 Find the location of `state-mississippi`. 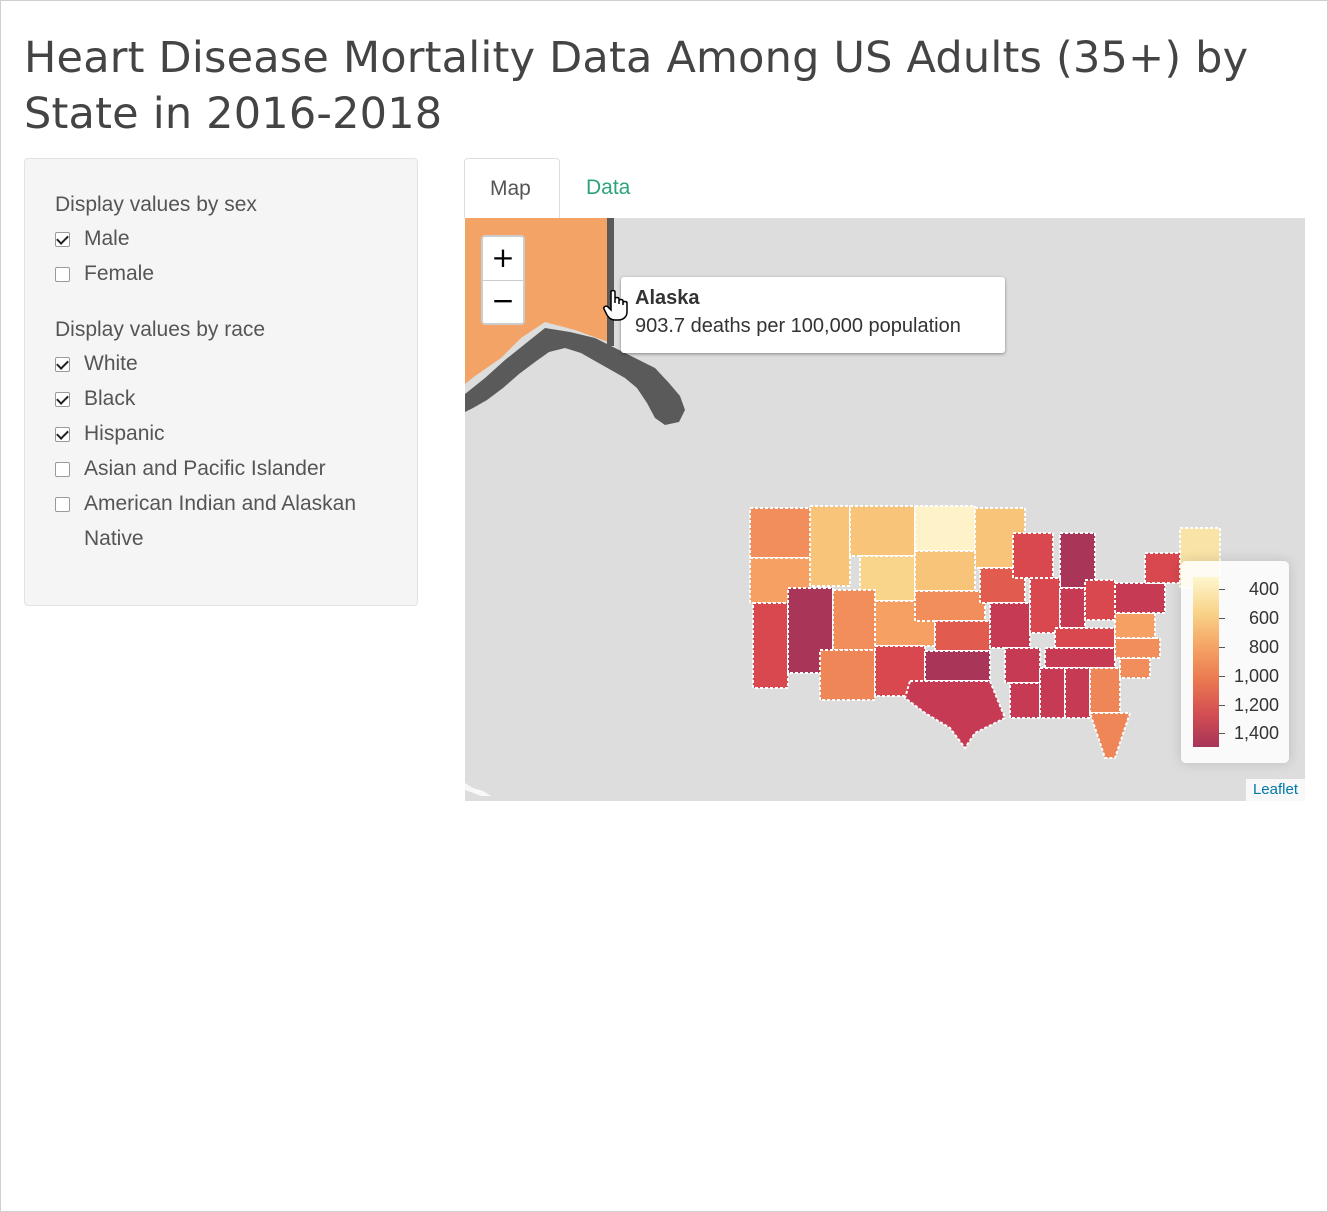

state-mississippi is located at coordinates (1052, 693).